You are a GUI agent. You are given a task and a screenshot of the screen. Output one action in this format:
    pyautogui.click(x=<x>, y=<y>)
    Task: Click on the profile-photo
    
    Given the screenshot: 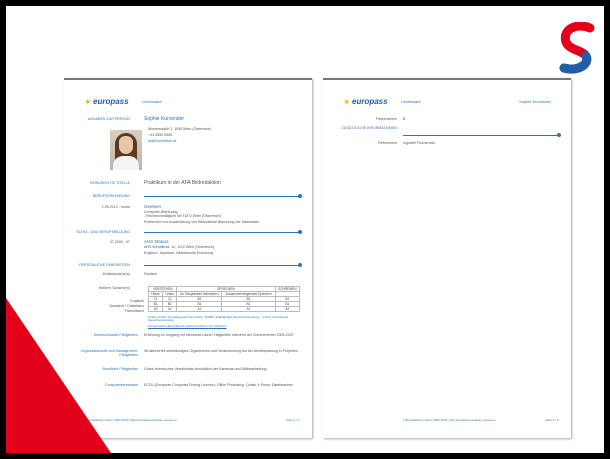 What is the action you would take?
    pyautogui.click(x=126, y=150)
    